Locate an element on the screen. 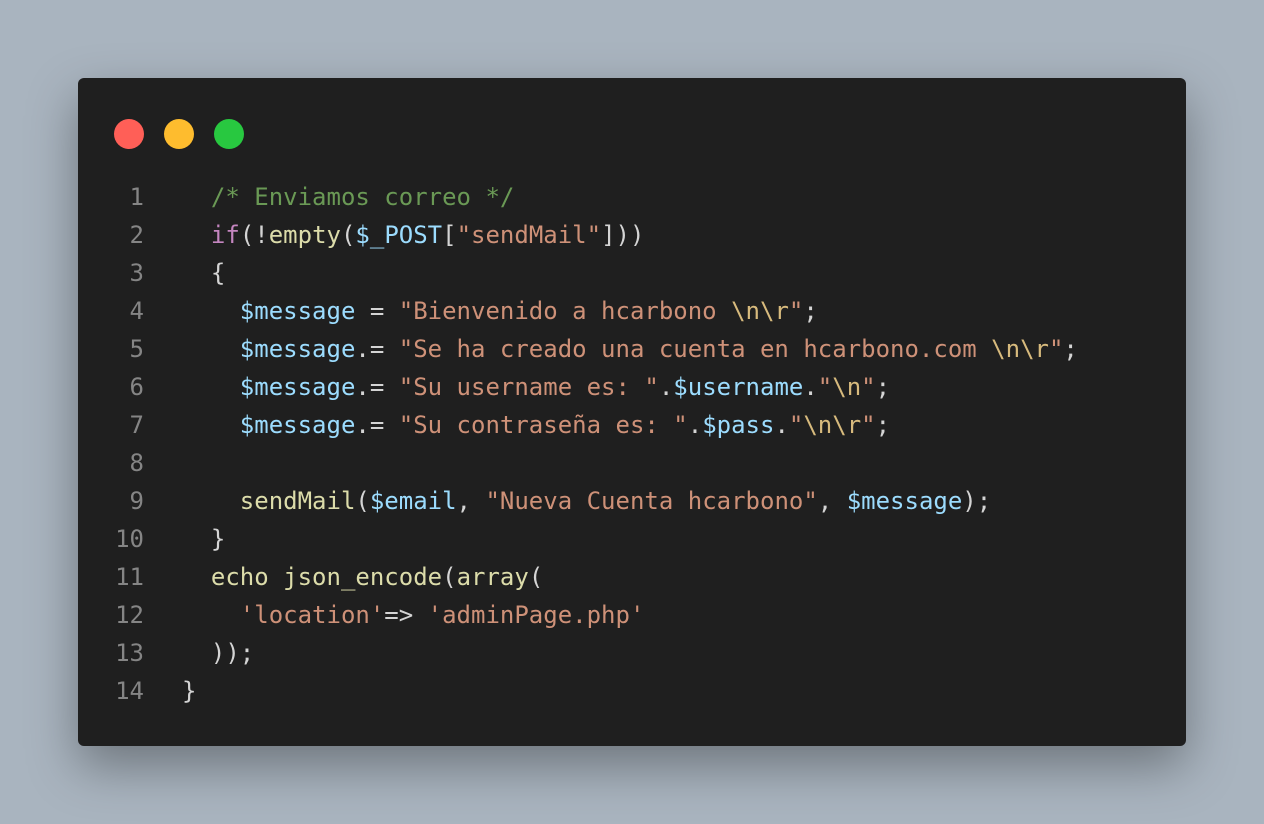  code-token: "Se ha creado una cuenta en hcarbono.com is located at coordinates (695, 349).